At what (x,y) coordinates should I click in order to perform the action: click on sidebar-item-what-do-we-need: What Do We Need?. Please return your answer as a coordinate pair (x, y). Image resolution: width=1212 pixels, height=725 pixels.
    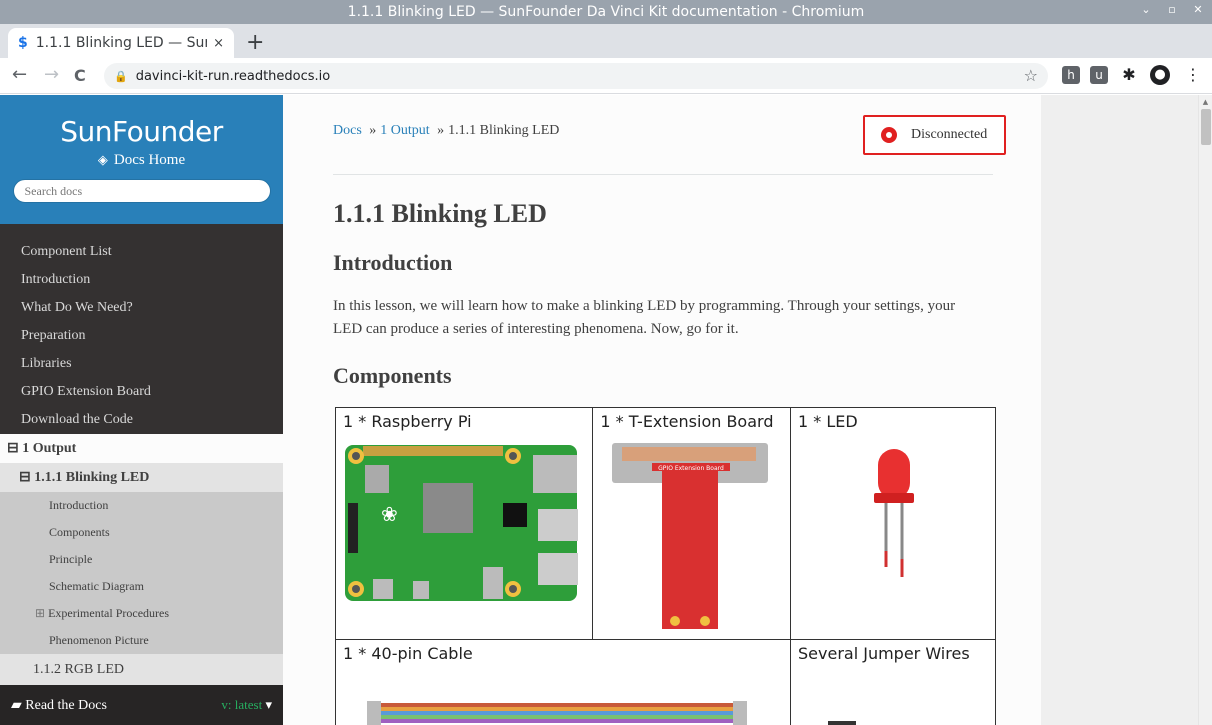
    Looking at the image, I should click on (141, 308).